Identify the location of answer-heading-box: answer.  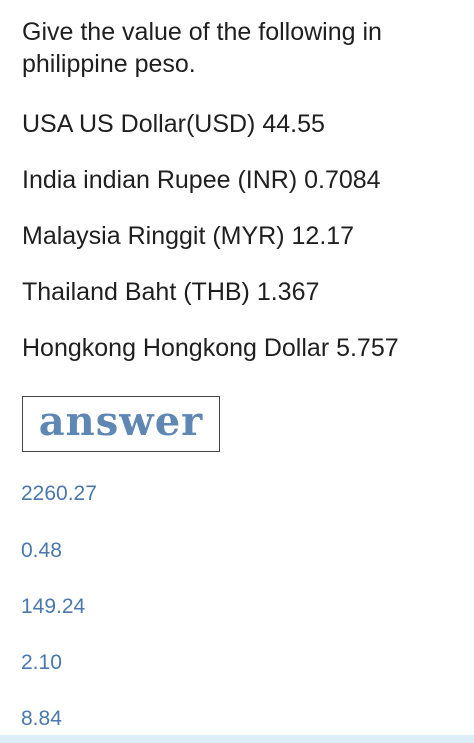
(121, 424).